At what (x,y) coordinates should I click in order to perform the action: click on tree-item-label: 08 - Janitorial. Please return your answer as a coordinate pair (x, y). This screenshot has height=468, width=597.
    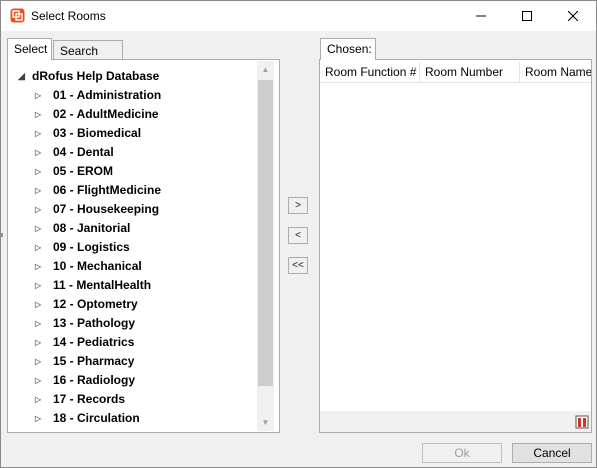
    Looking at the image, I should click on (92, 228).